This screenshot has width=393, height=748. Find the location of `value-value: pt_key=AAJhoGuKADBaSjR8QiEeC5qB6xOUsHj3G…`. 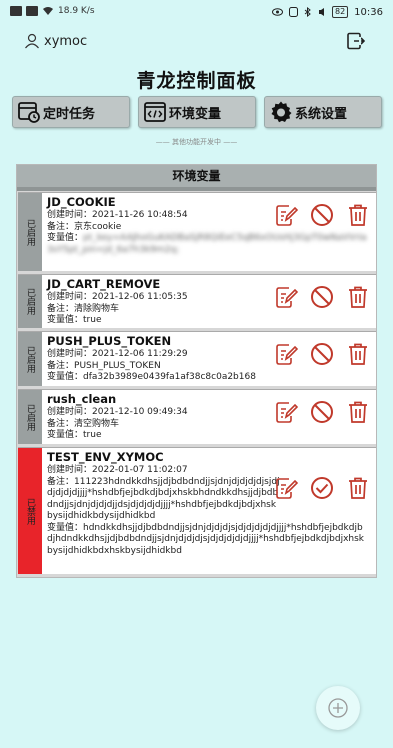

value-value: pt_key=AAJhoGuKADBaSjR8QiEeC5qB6xOUsHj3G… is located at coordinates (207, 244).